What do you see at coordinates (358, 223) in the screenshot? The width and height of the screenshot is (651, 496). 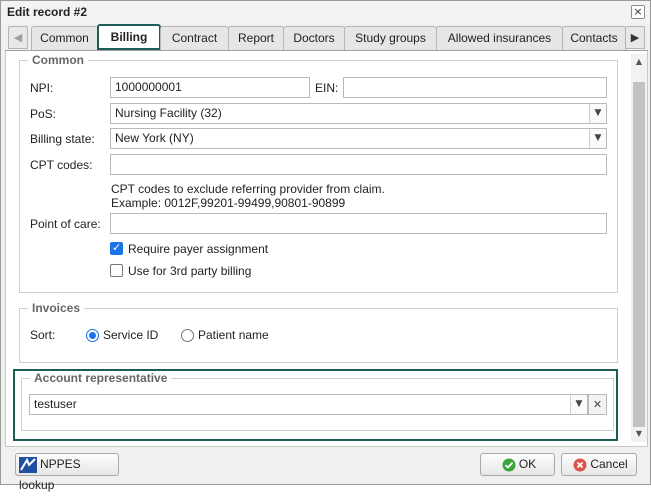 I see `point-of-care-input` at bounding box center [358, 223].